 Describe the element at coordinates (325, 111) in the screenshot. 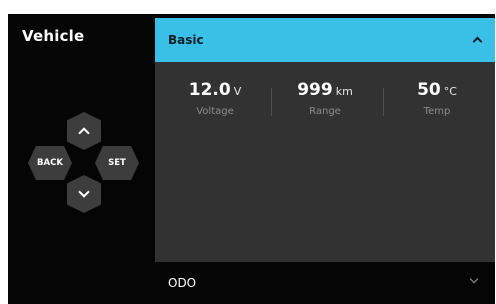

I see `range-label: Range` at that location.